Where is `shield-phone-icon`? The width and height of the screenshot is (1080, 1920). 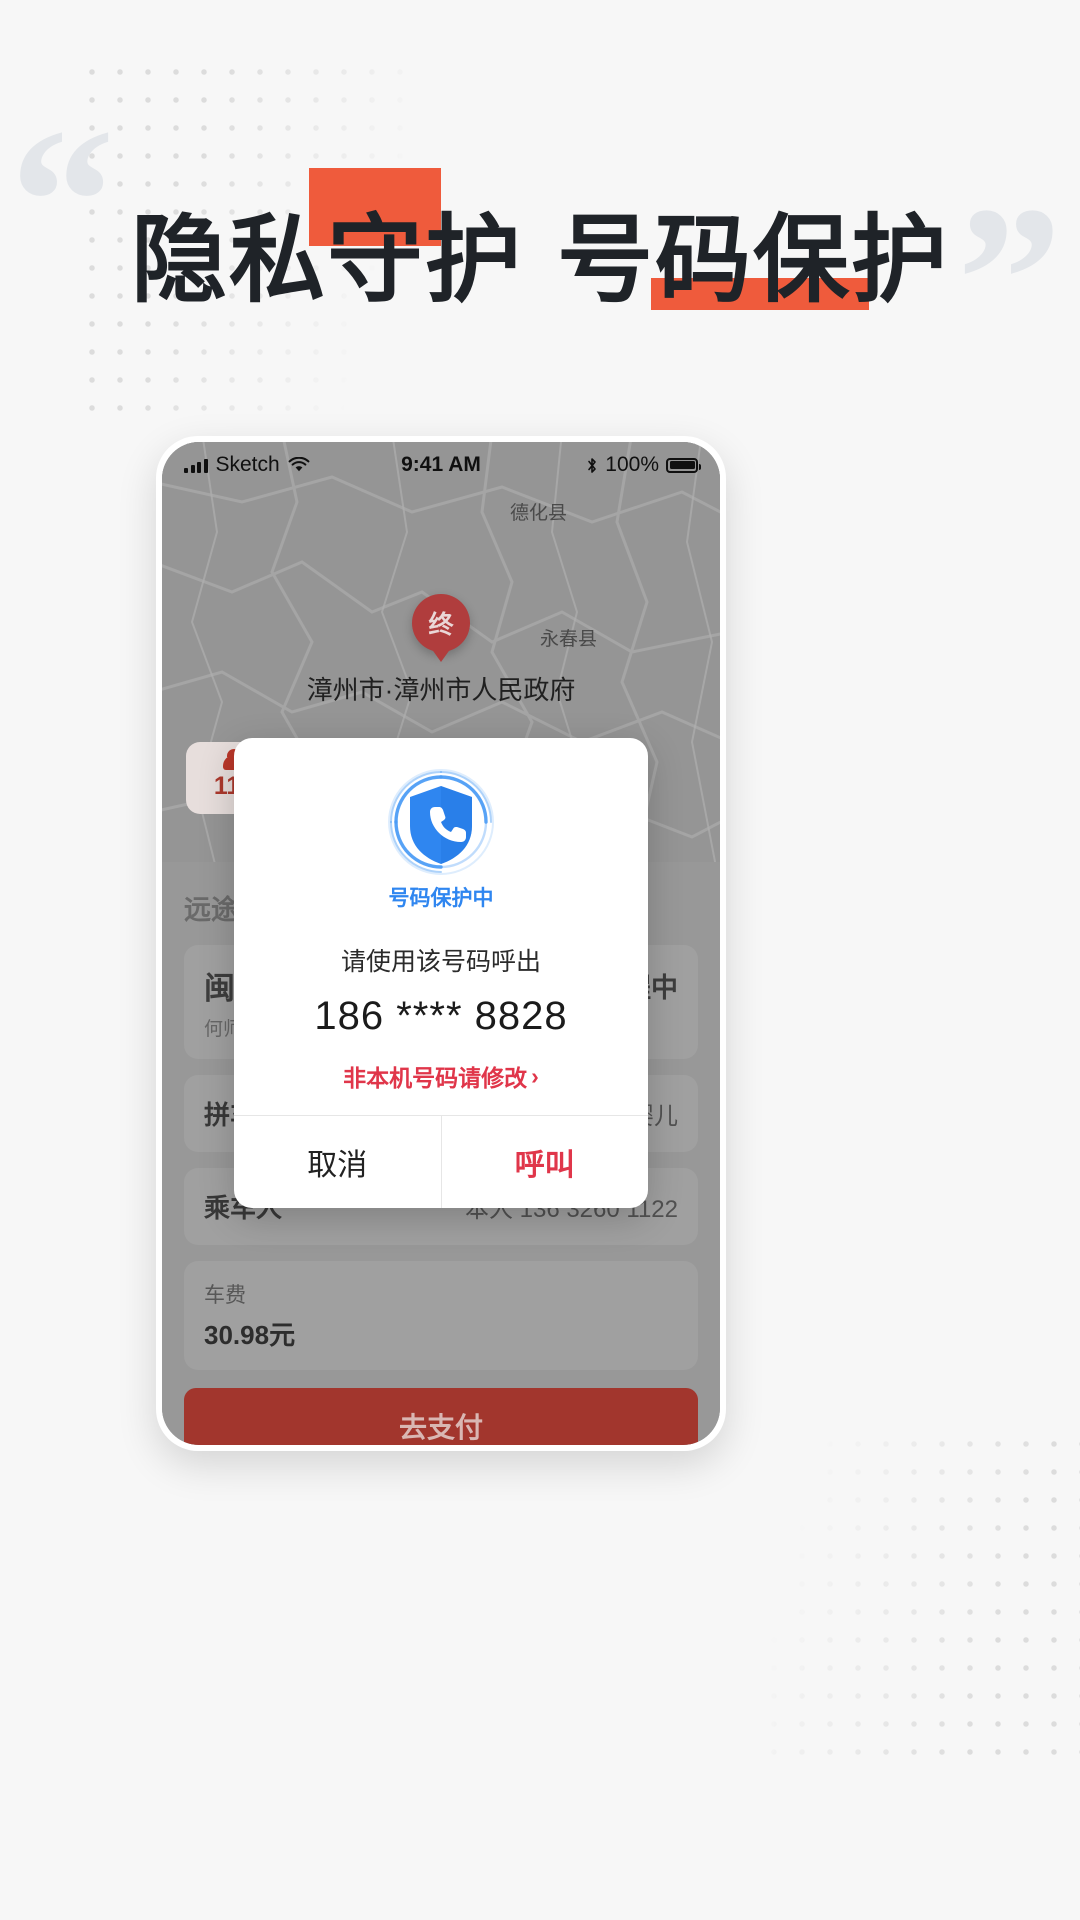 shield-phone-icon is located at coordinates (441, 823).